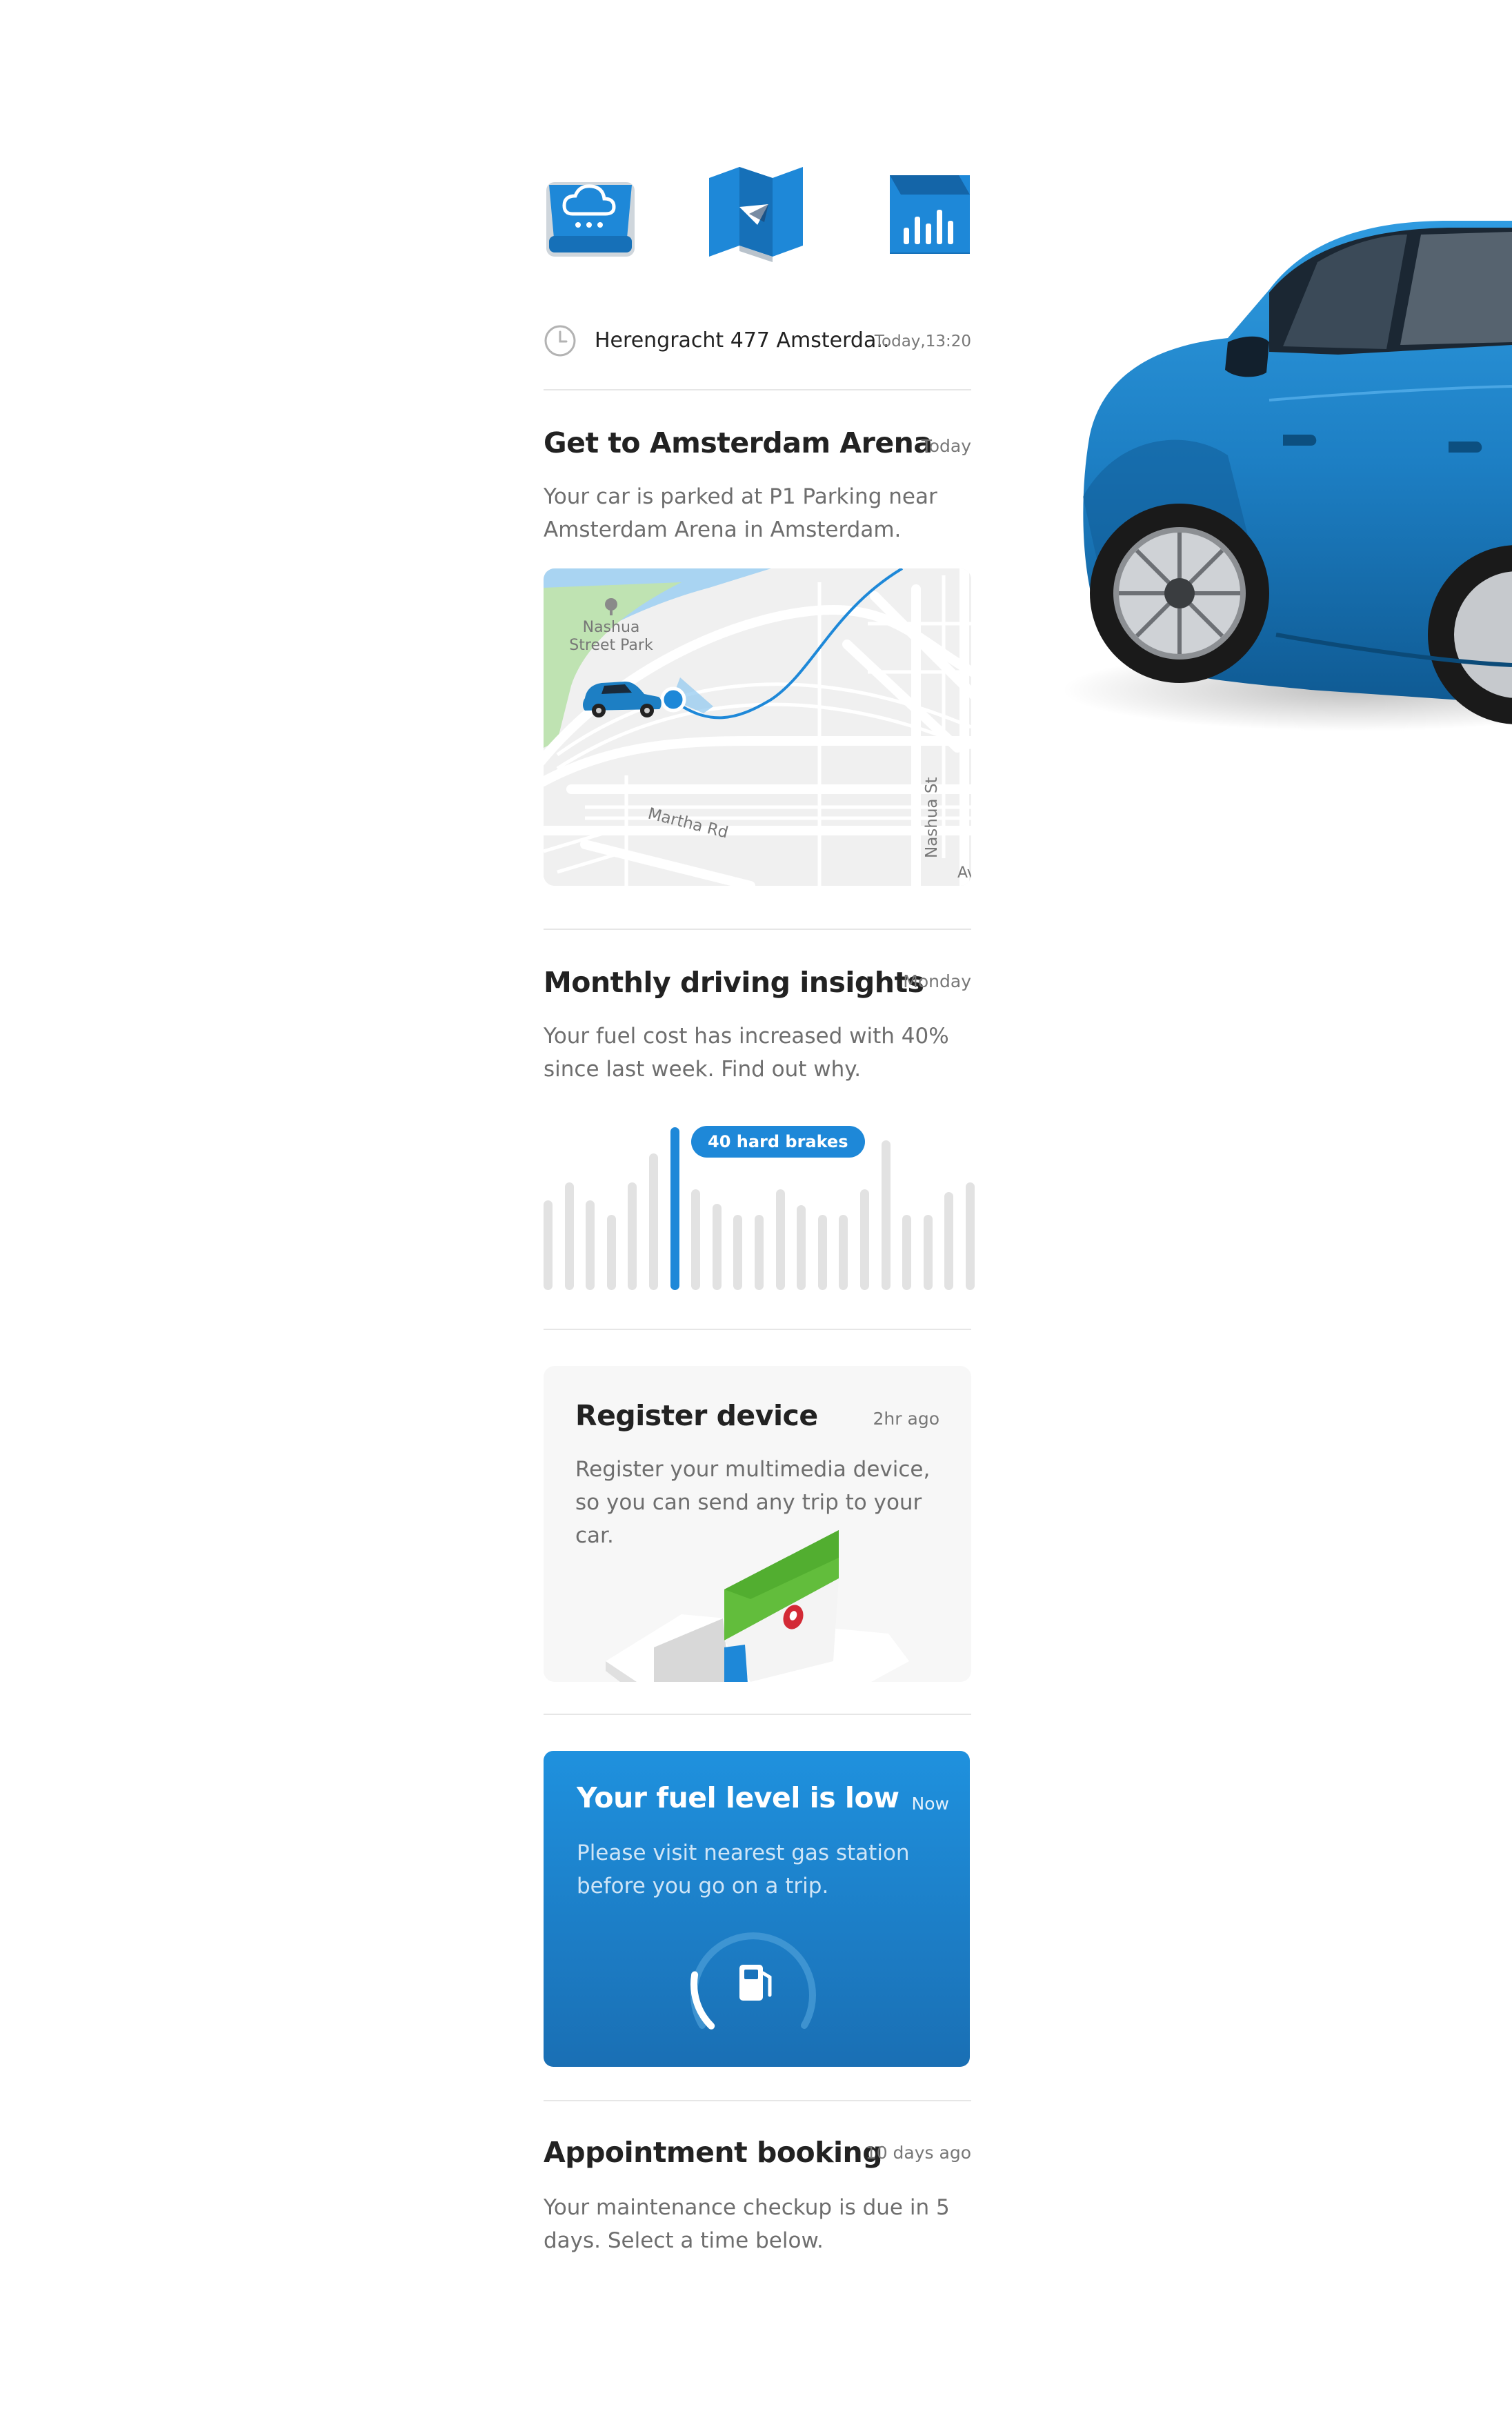 Image resolution: width=1512 pixels, height=2409 pixels. I want to click on park-label: Nashua, so click(611, 627).